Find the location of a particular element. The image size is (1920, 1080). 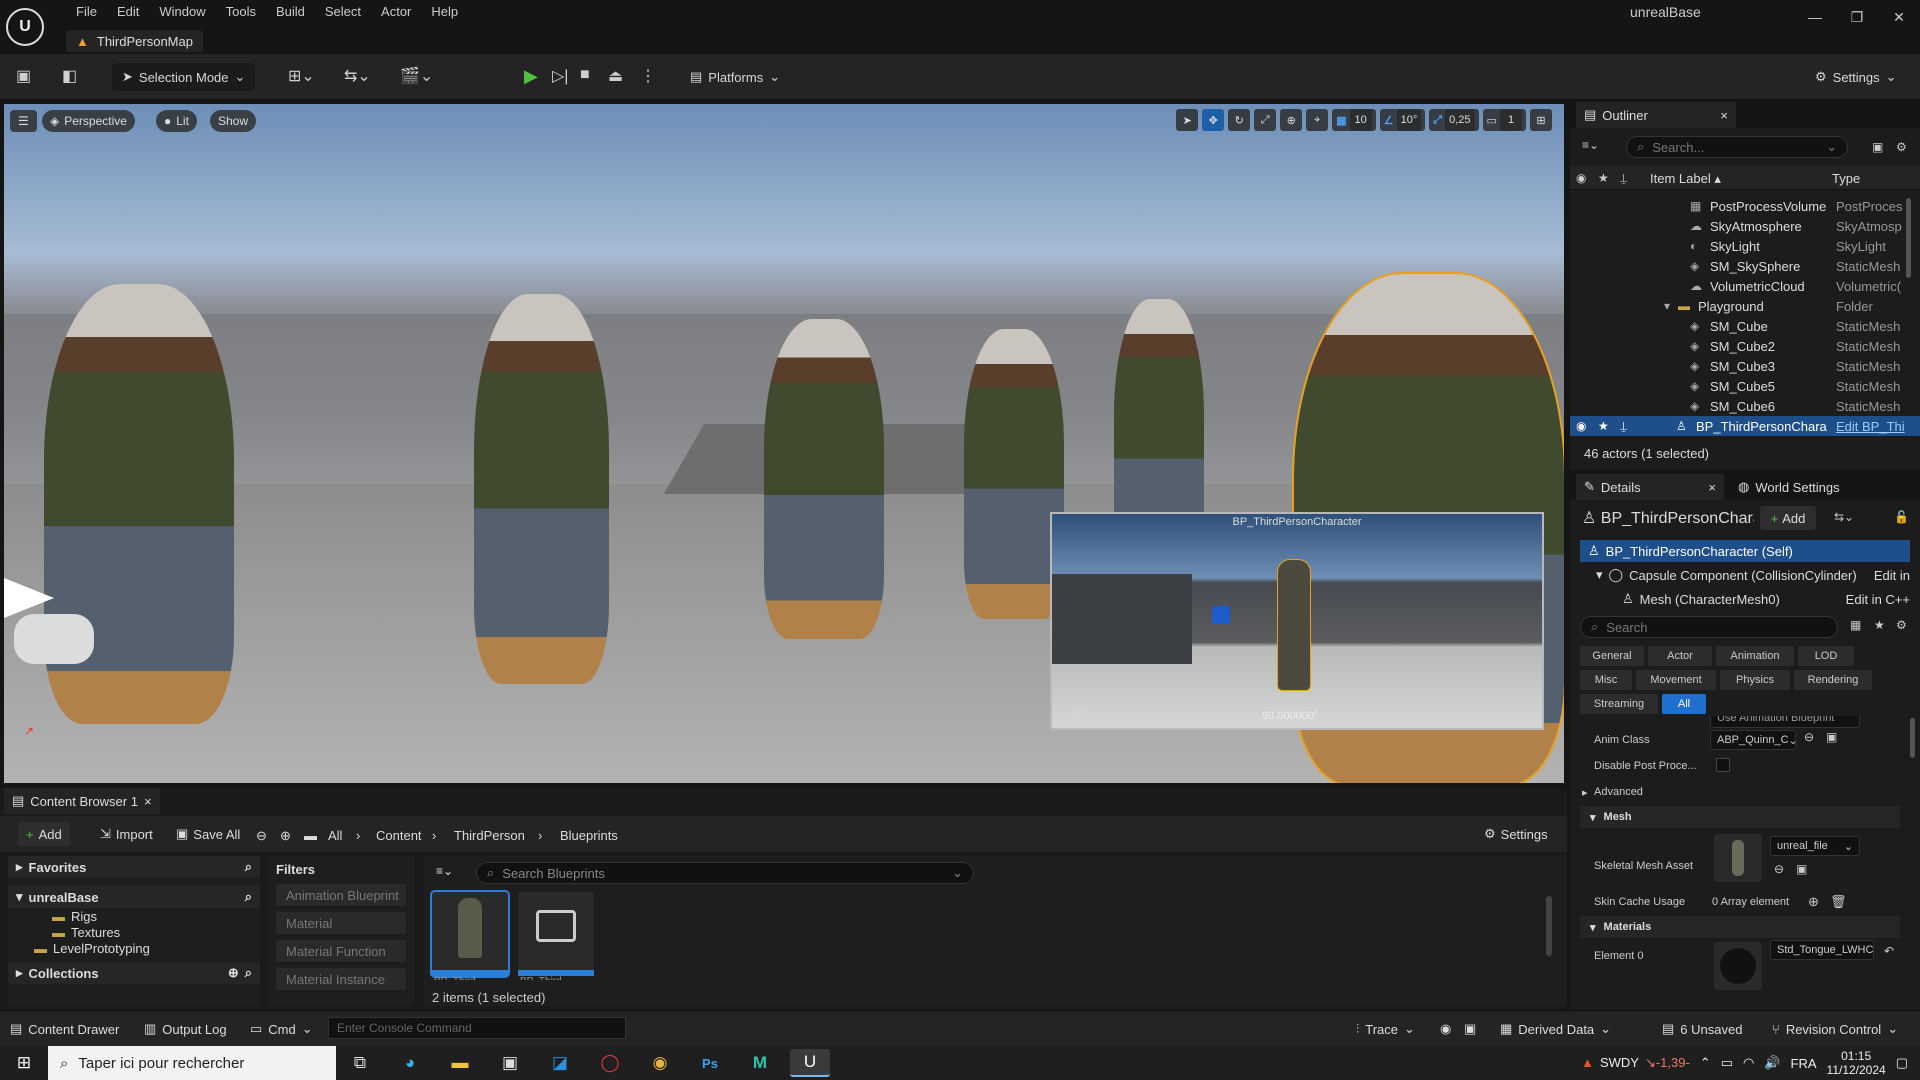

windows-start-icon: ⊞ is located at coordinates (24, 1063).